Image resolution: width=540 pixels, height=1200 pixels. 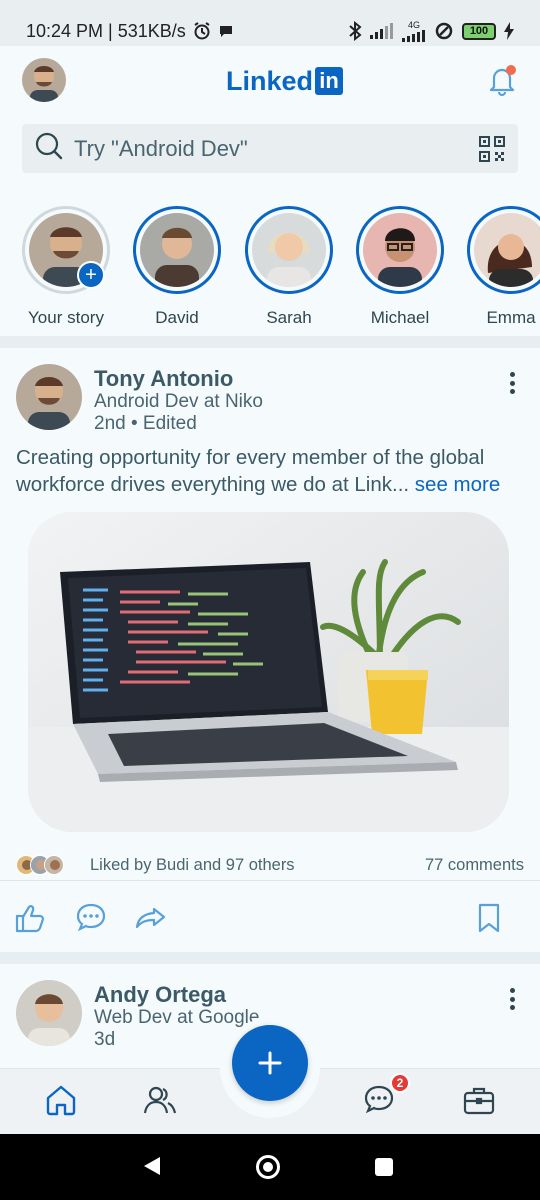 I want to click on story-name: Sarah, so click(x=289, y=317).